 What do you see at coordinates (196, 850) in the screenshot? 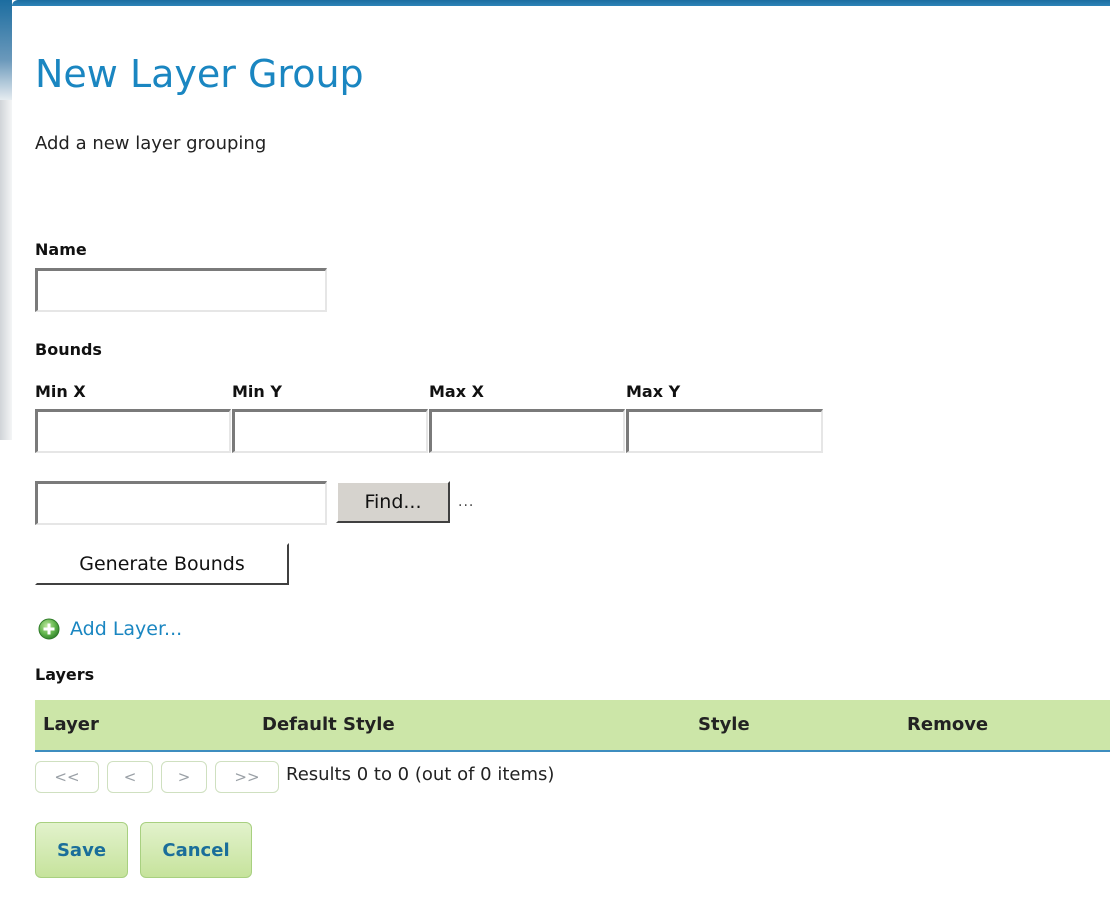
I see `cancel-button: Cancel` at bounding box center [196, 850].